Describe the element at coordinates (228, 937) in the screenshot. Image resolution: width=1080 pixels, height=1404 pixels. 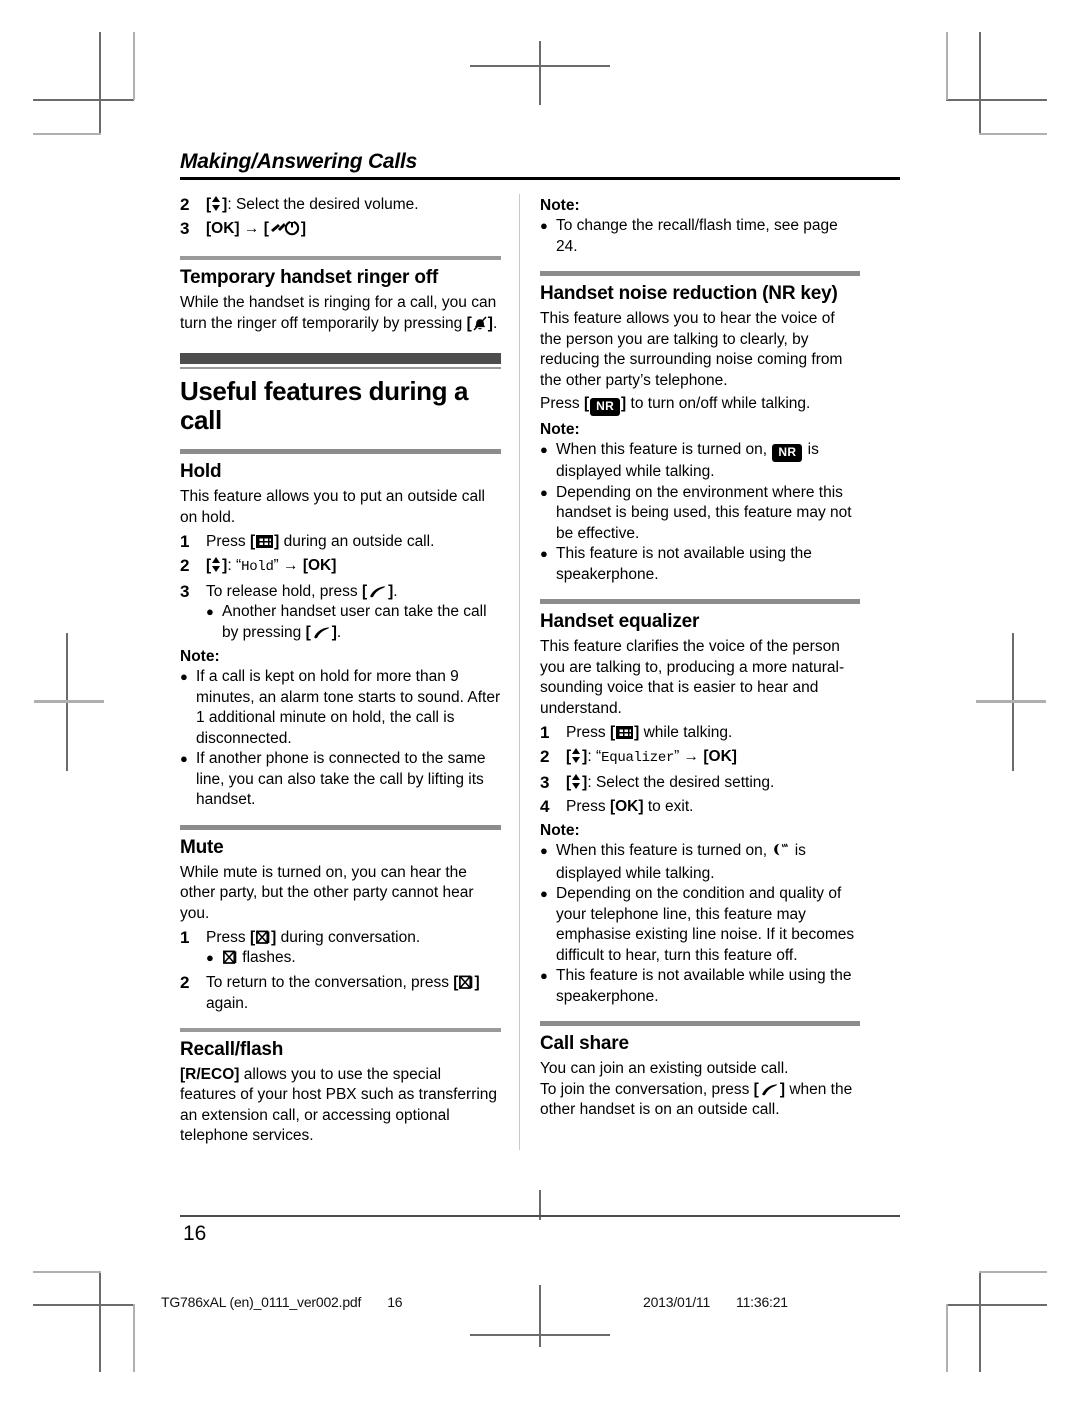
I see `mute-step1-pre: Press` at that location.